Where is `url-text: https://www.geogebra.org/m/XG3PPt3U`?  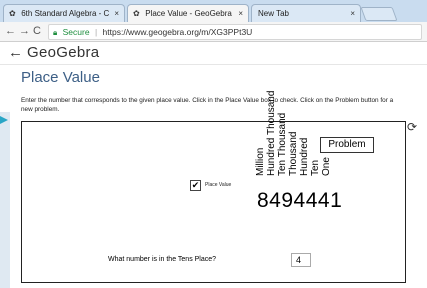
url-text: https://www.geogebra.org/m/XG3PPt3U is located at coordinates (177, 32).